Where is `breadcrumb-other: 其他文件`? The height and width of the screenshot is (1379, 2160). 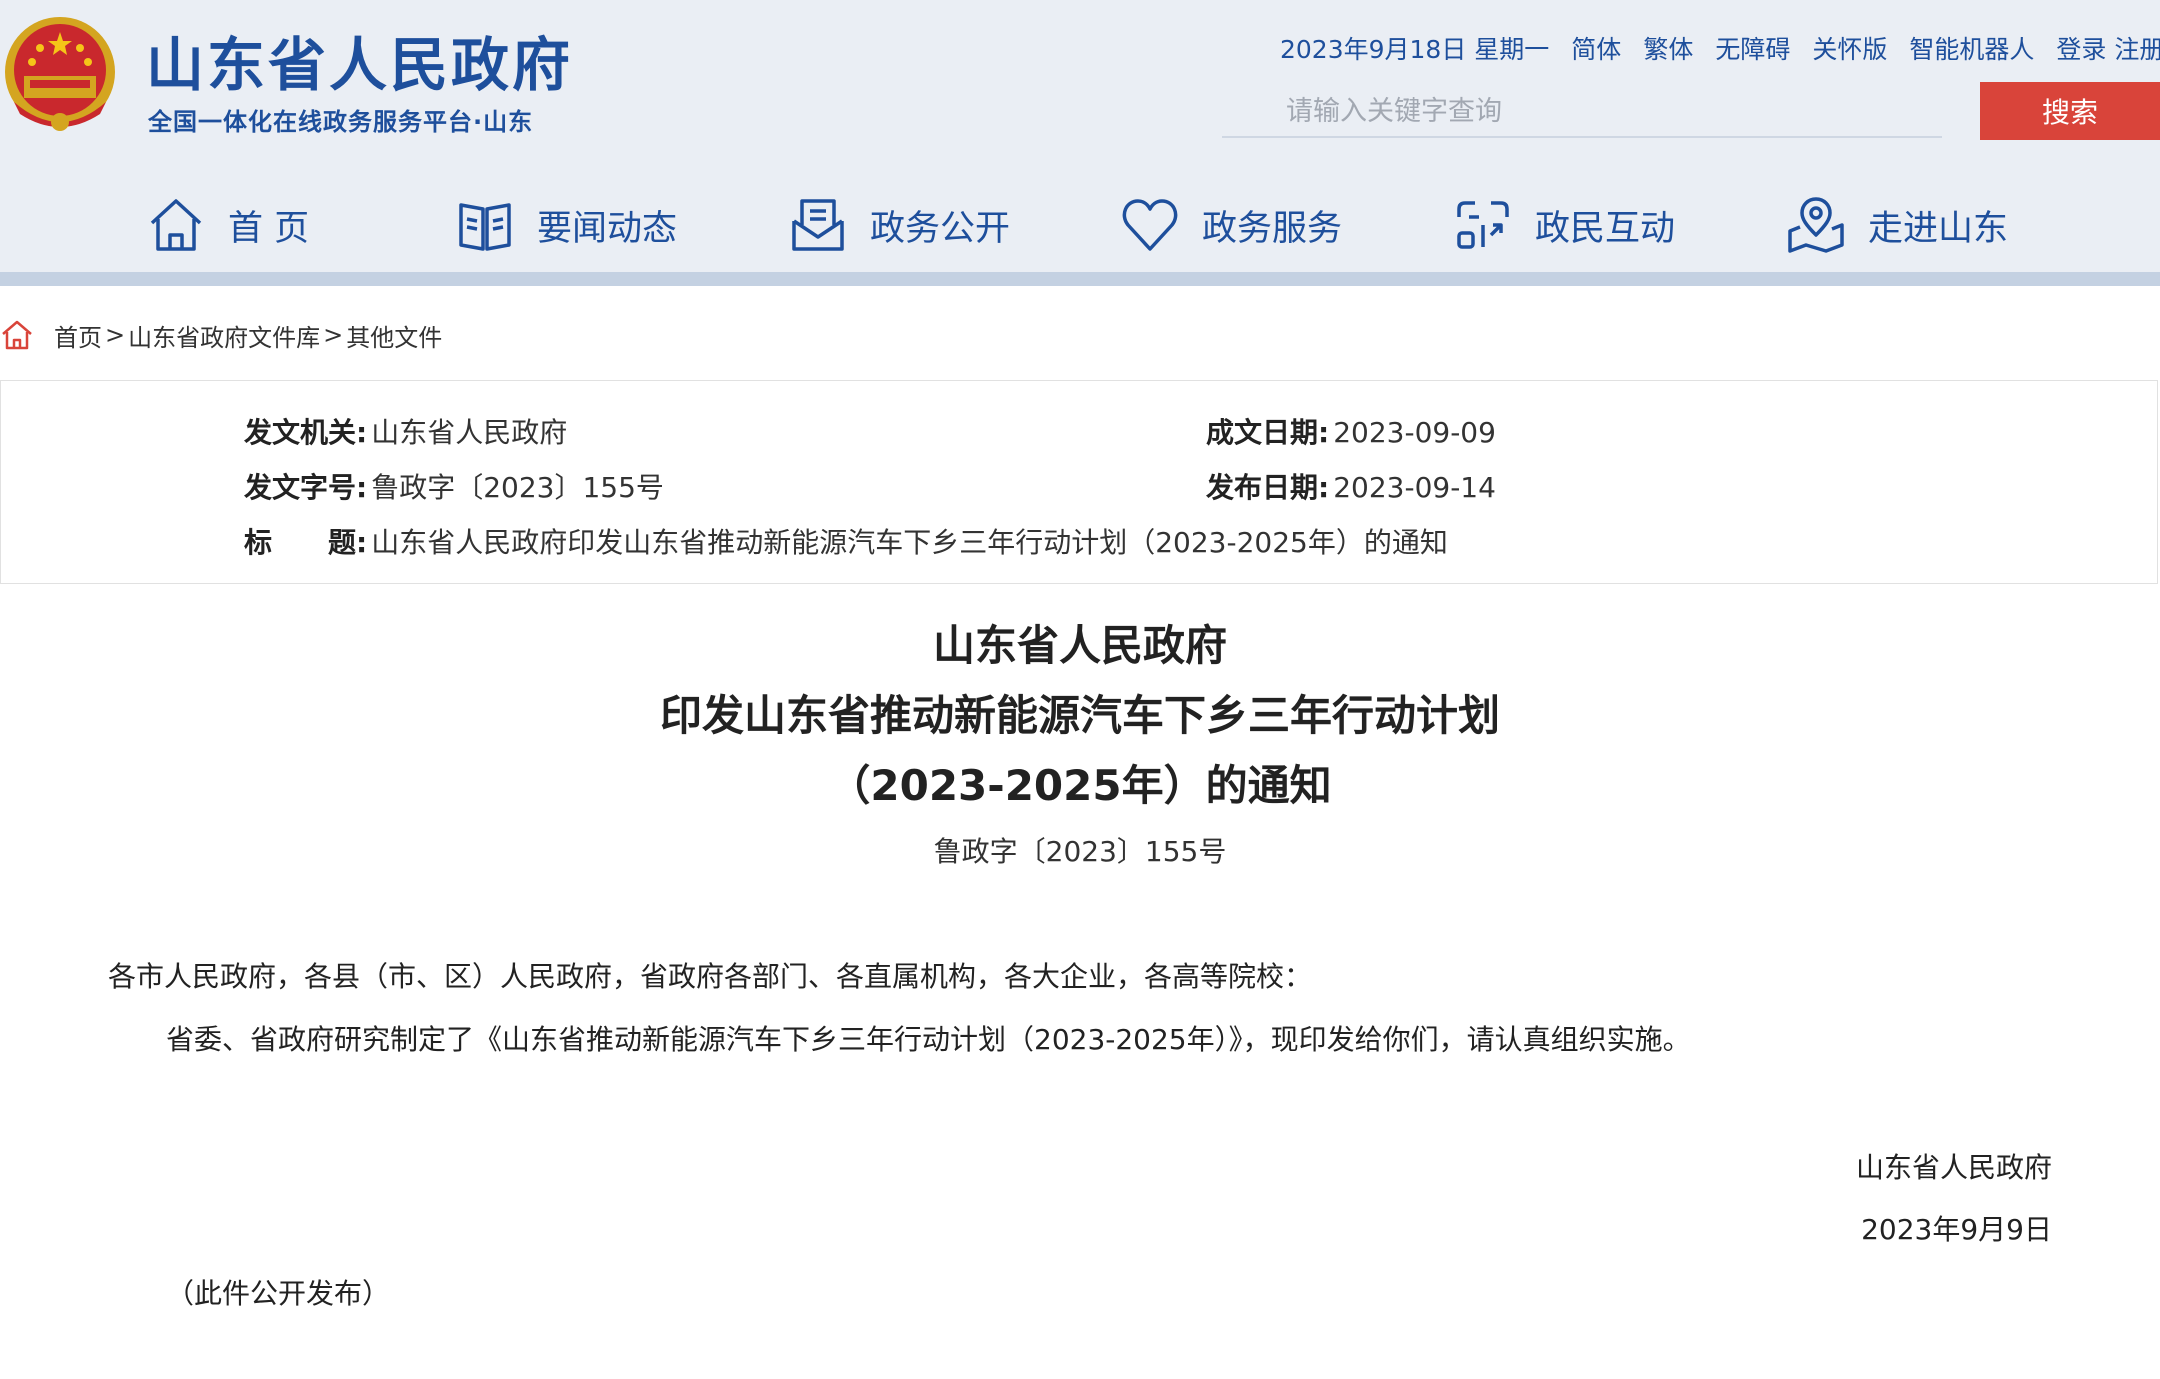
breadcrumb-other: 其他文件 is located at coordinates (394, 335).